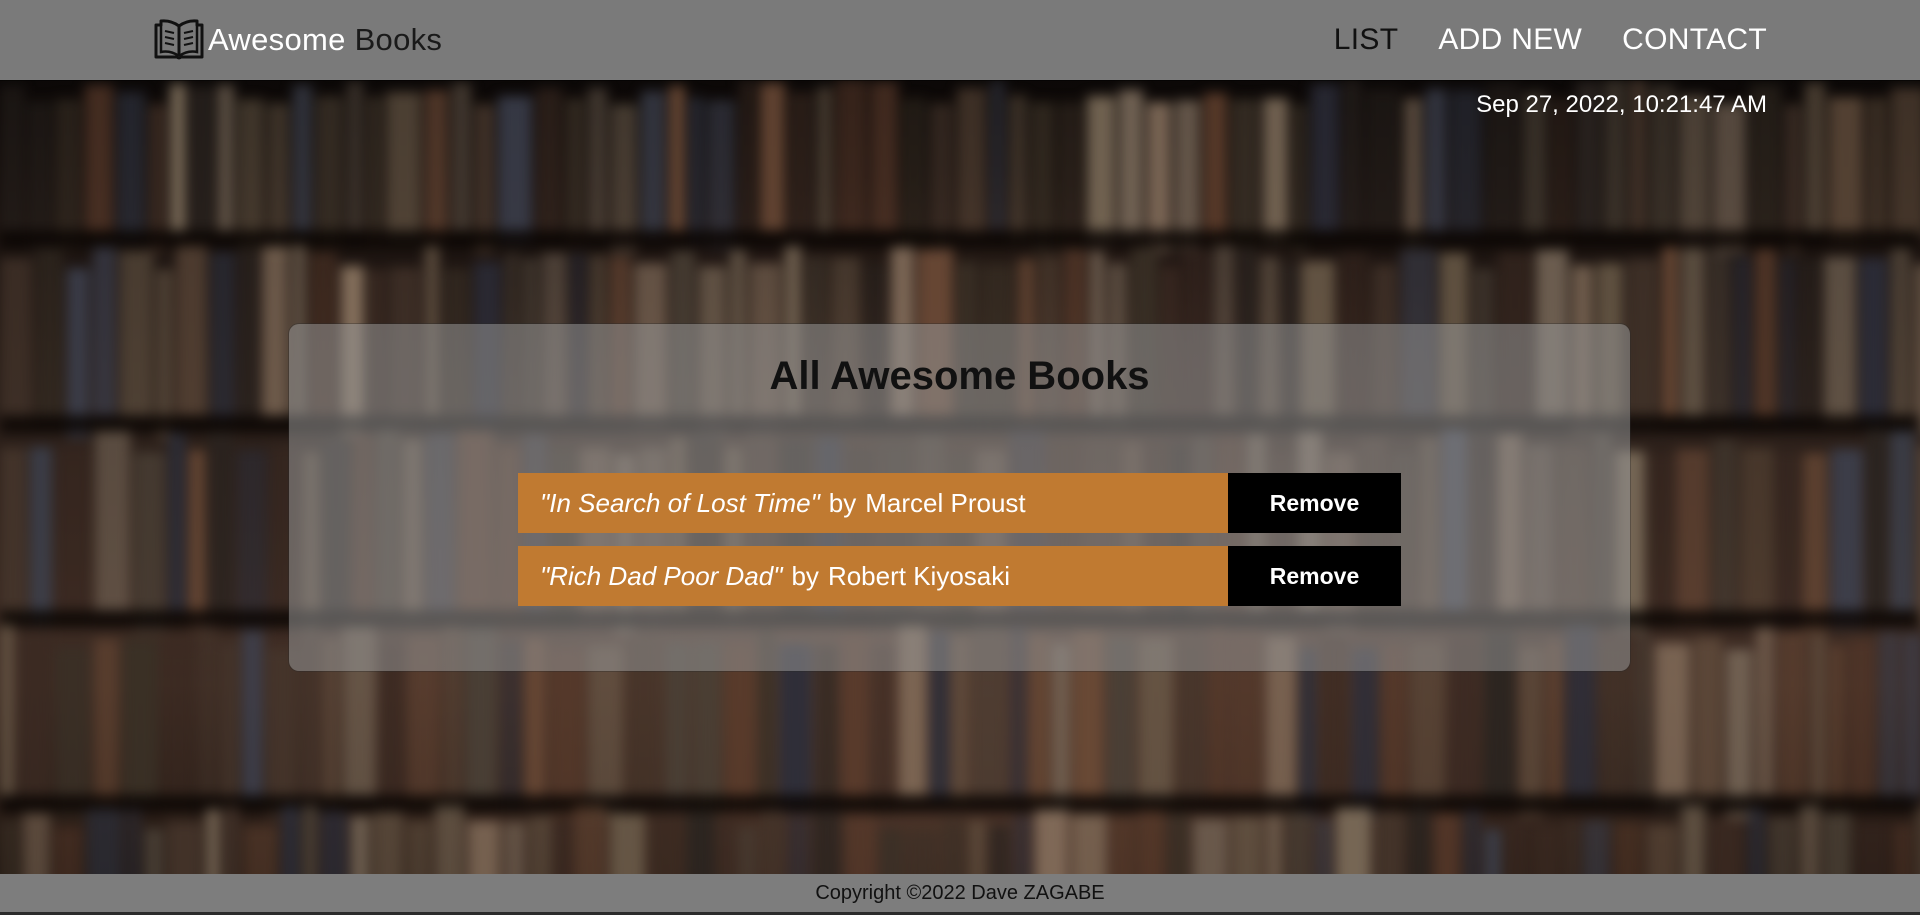 This screenshot has height=915, width=1920. What do you see at coordinates (873, 576) in the screenshot?
I see `book-info: "Rich Dad Poor Dad" by Robert Kiyosaki` at bounding box center [873, 576].